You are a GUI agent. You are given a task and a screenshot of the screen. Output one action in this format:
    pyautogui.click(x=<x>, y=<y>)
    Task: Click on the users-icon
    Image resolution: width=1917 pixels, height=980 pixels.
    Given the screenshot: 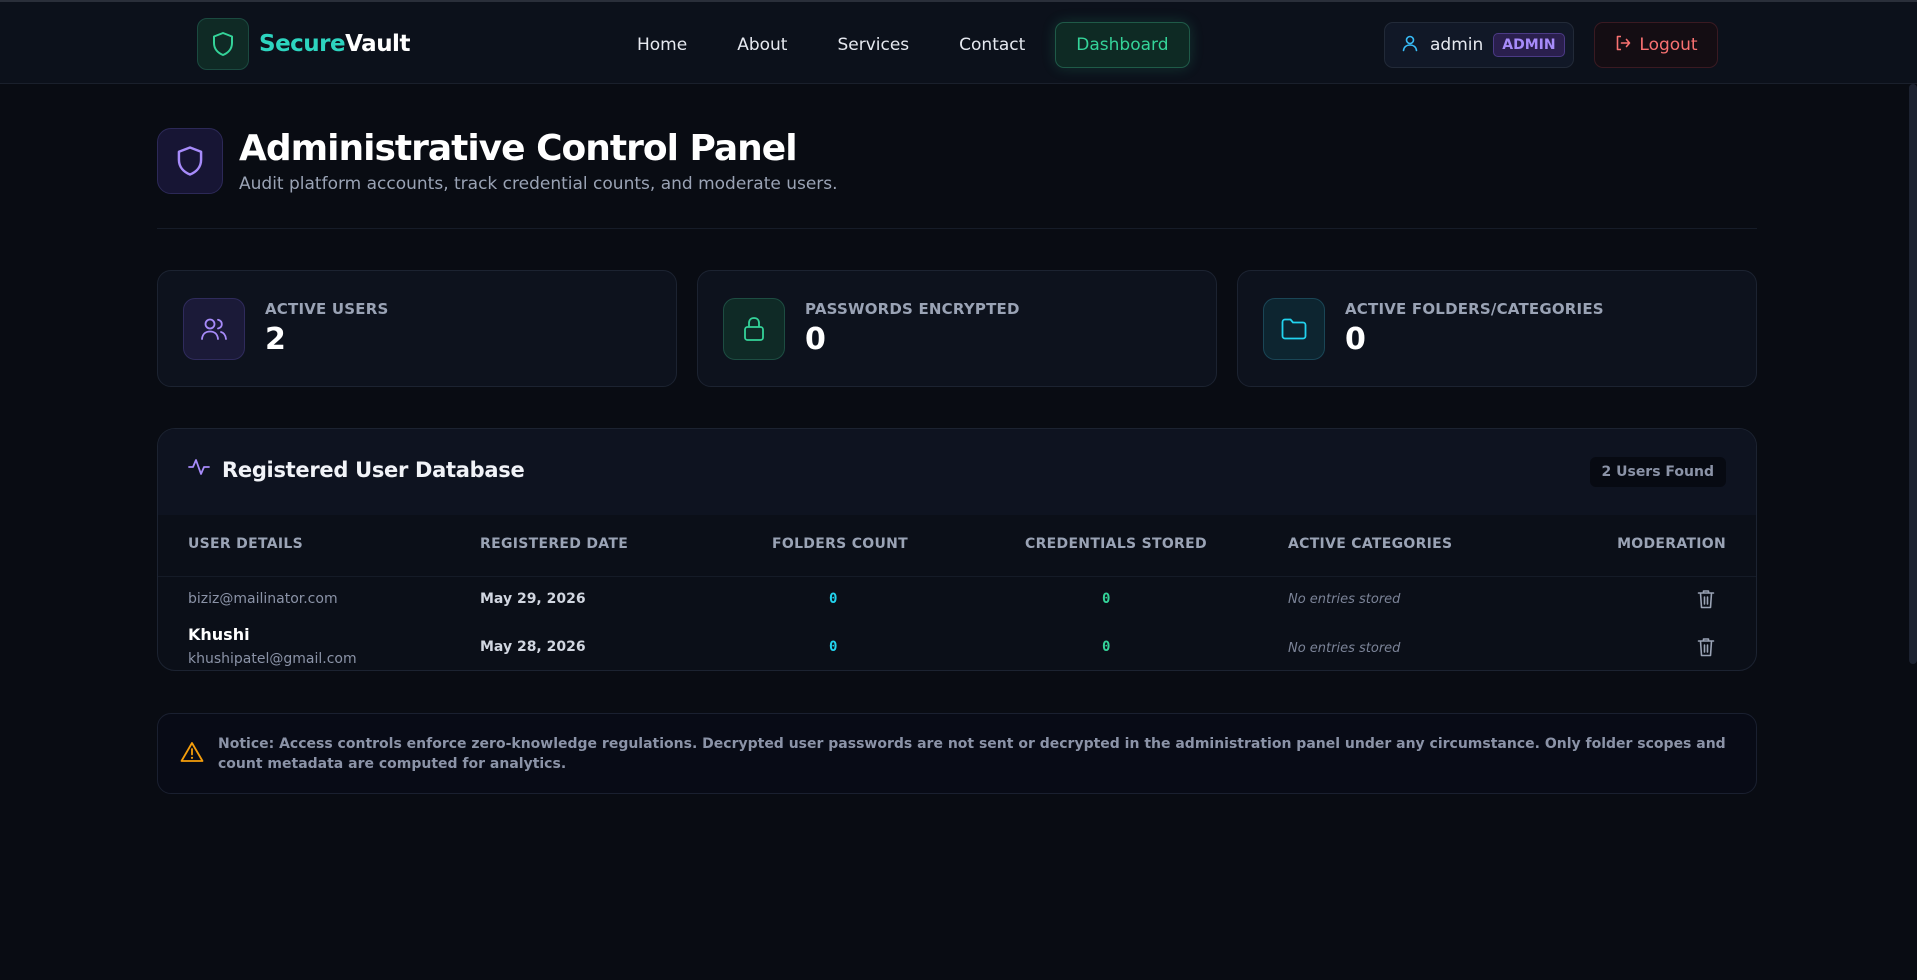 What is the action you would take?
    pyautogui.click(x=214, y=328)
    